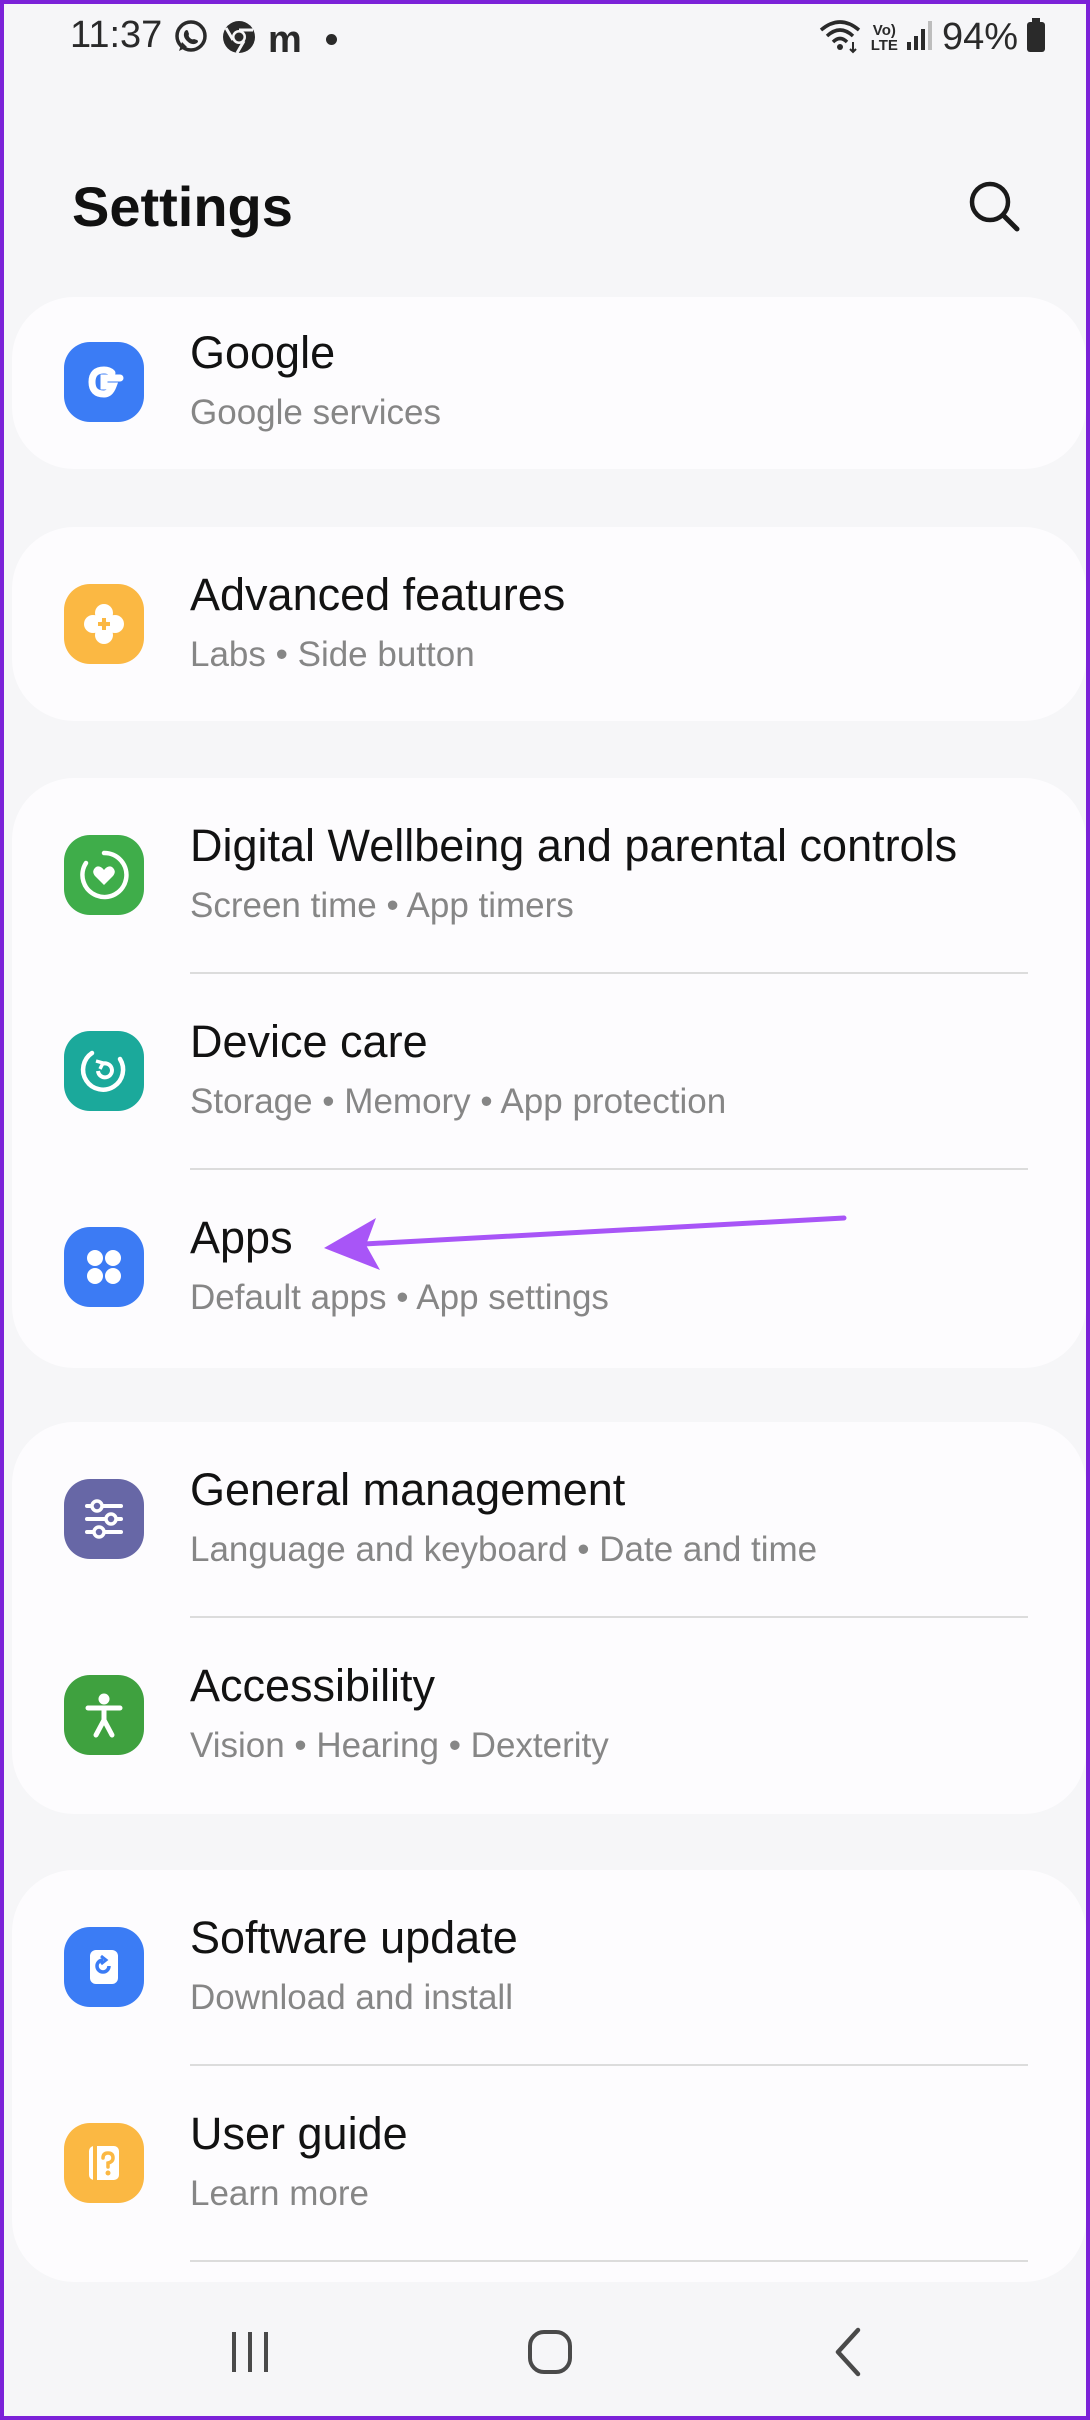  Describe the element at coordinates (351, 1997) in the screenshot. I see `item-subtitle: Download and install` at that location.